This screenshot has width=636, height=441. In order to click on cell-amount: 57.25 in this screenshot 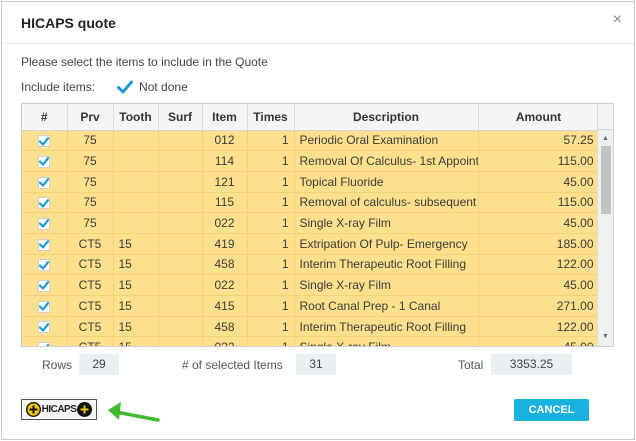, I will do `click(539, 141)`.